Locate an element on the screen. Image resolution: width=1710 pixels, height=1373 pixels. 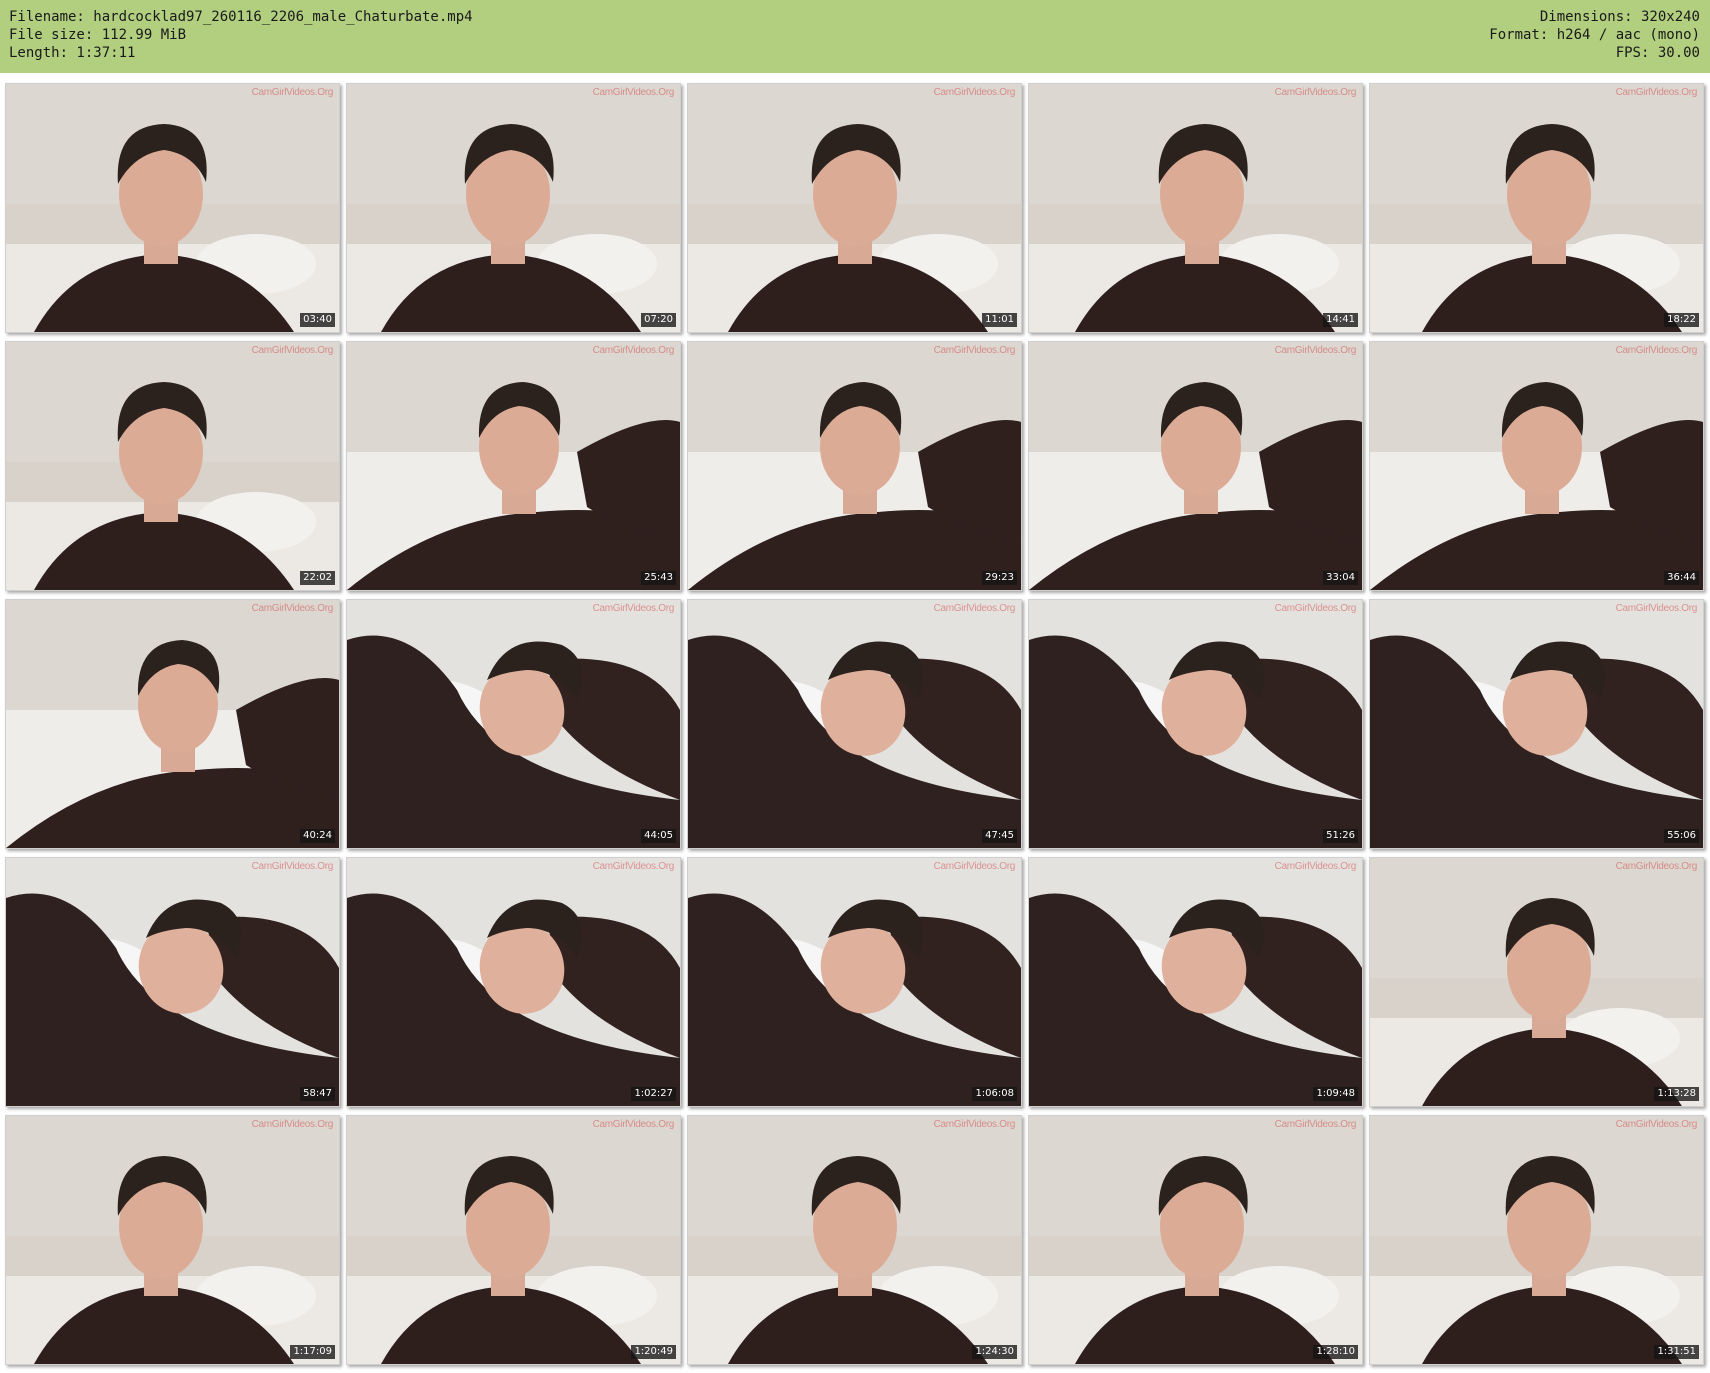
thumbnail-timestamp: 44:05 is located at coordinates (658, 836).